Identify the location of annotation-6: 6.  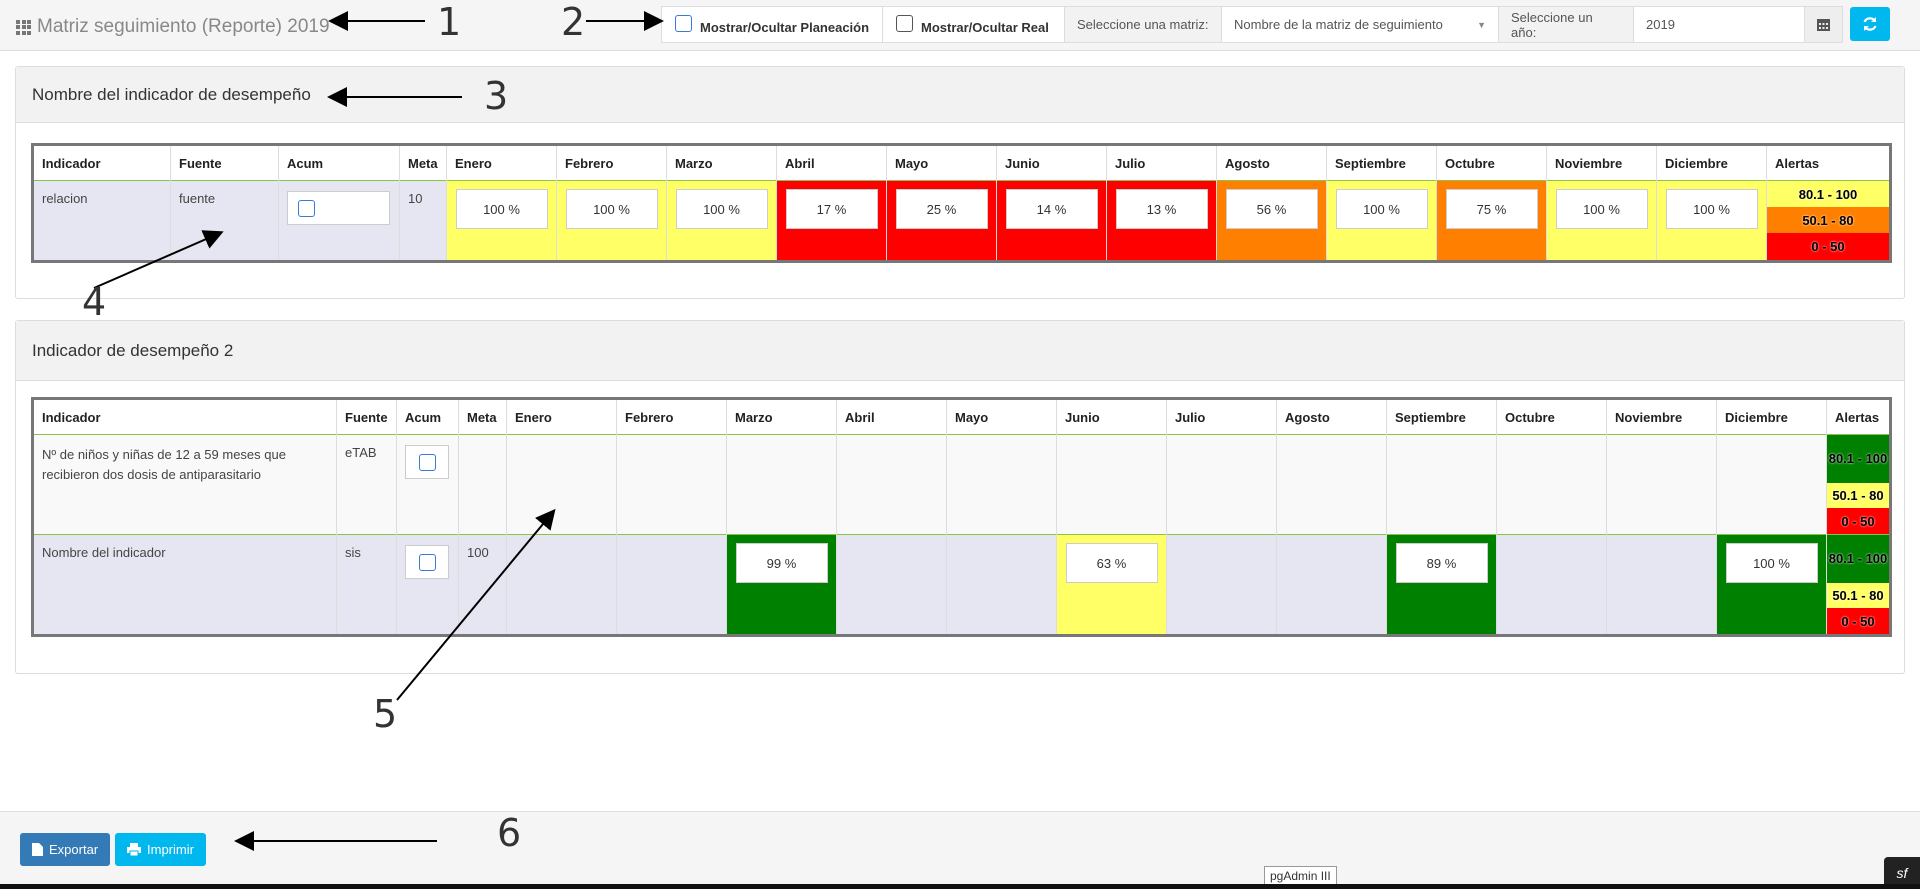
(509, 833).